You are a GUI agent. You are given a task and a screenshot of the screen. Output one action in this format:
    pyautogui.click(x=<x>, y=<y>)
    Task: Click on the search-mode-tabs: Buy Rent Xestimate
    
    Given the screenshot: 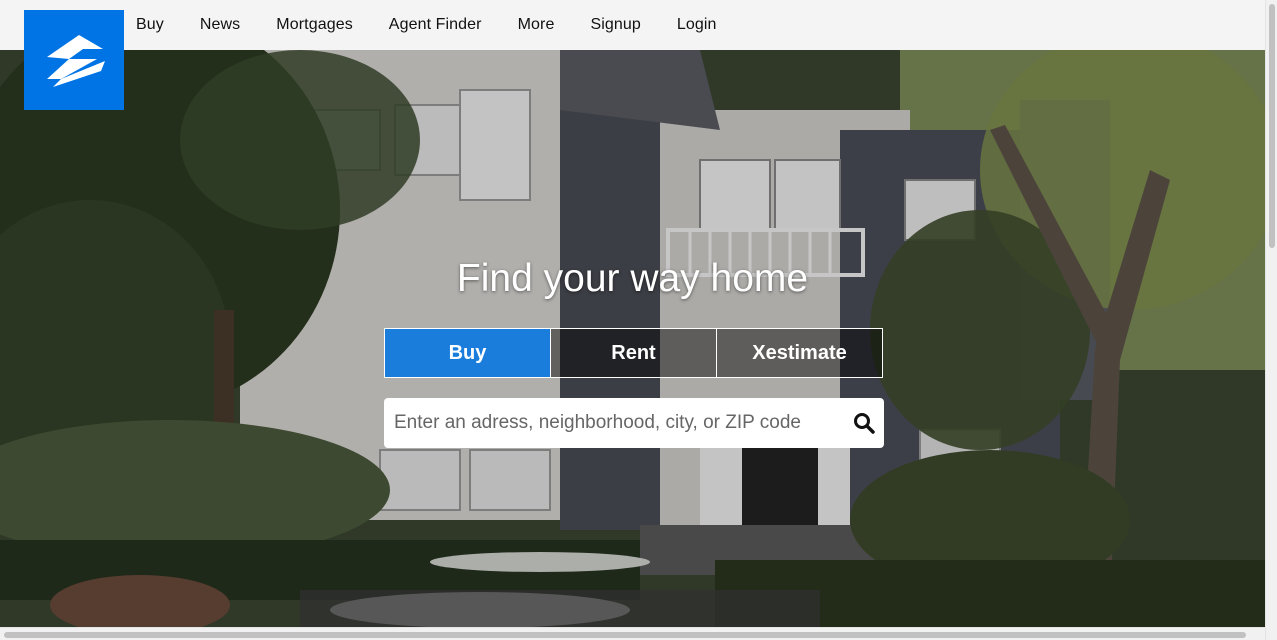 What is the action you would take?
    pyautogui.click(x=633, y=353)
    